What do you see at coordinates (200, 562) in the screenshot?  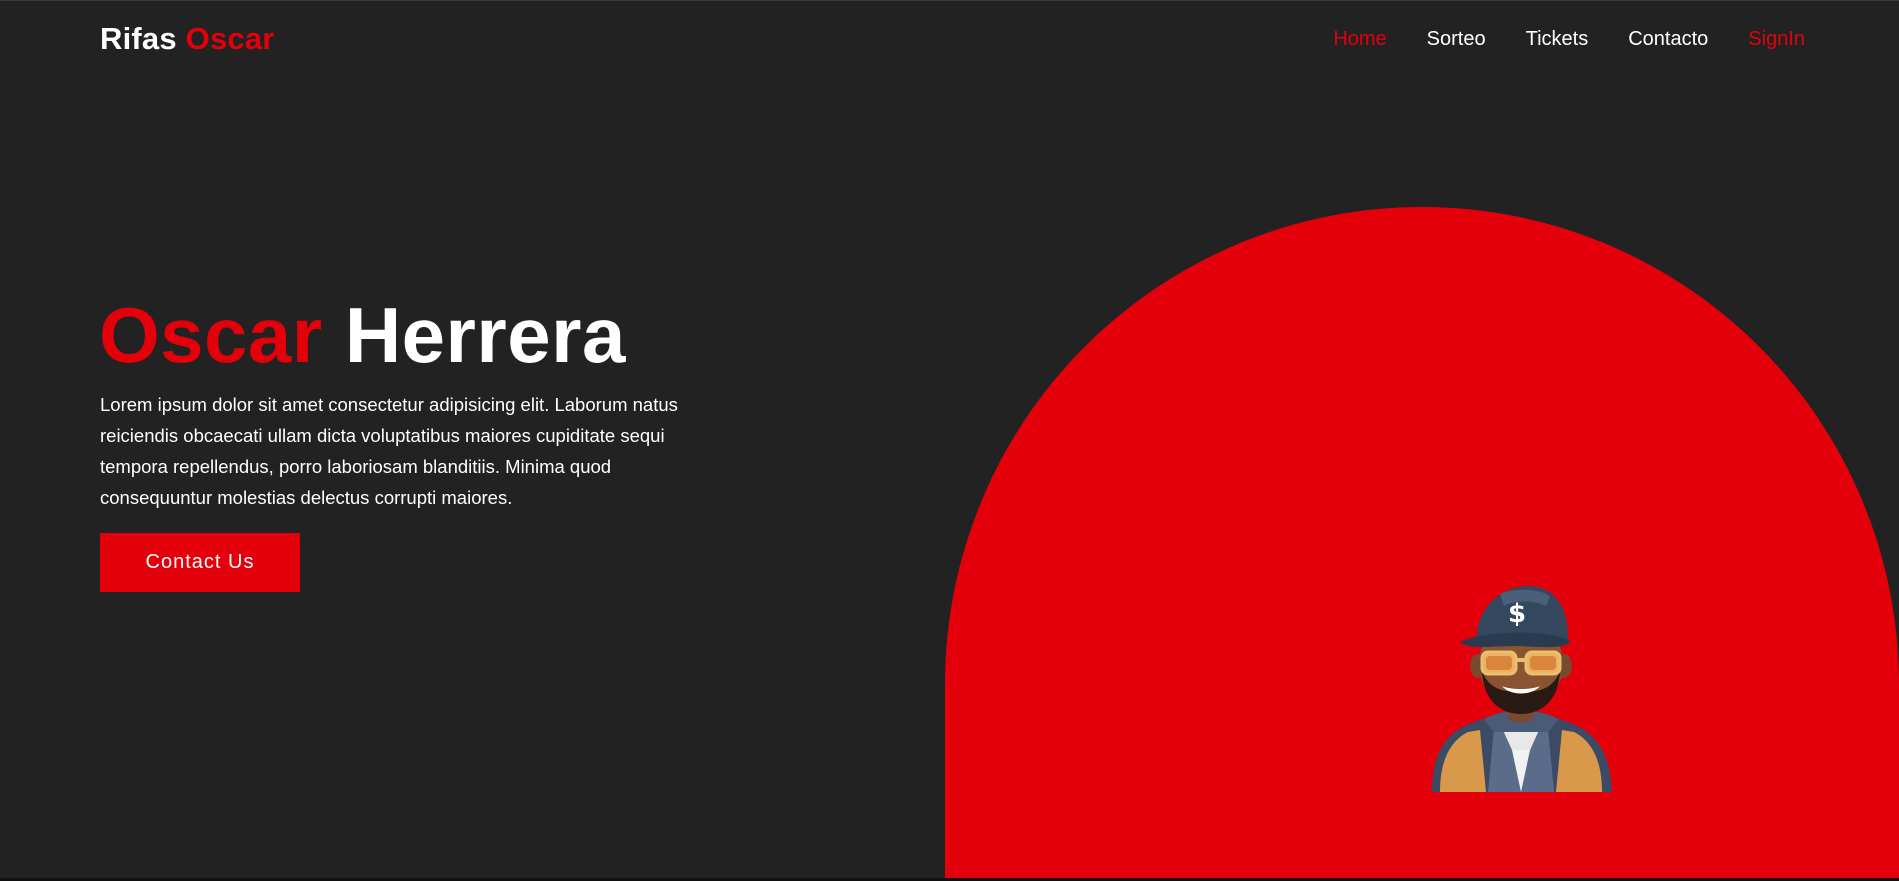 I see `contact-us-button: Contact Us` at bounding box center [200, 562].